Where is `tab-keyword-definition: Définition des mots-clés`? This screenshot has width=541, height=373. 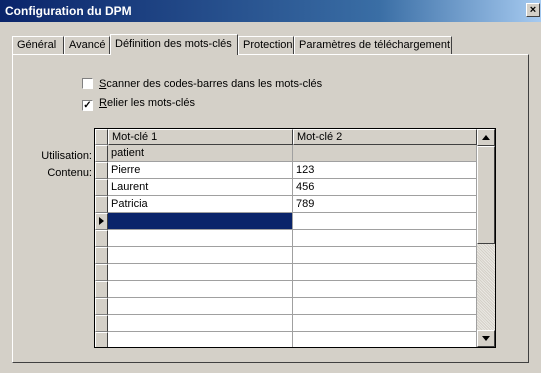 tab-keyword-definition: Définition des mots-clés is located at coordinates (174, 44).